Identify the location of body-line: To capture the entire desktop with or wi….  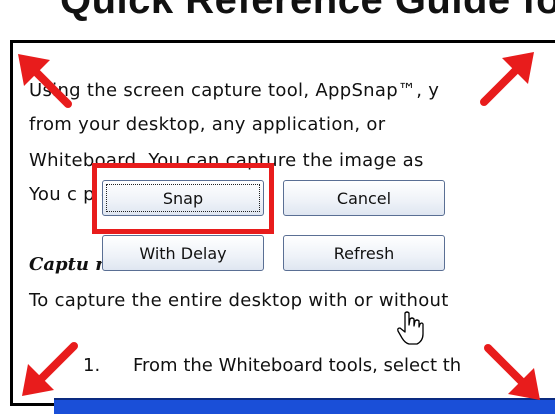
(239, 300).